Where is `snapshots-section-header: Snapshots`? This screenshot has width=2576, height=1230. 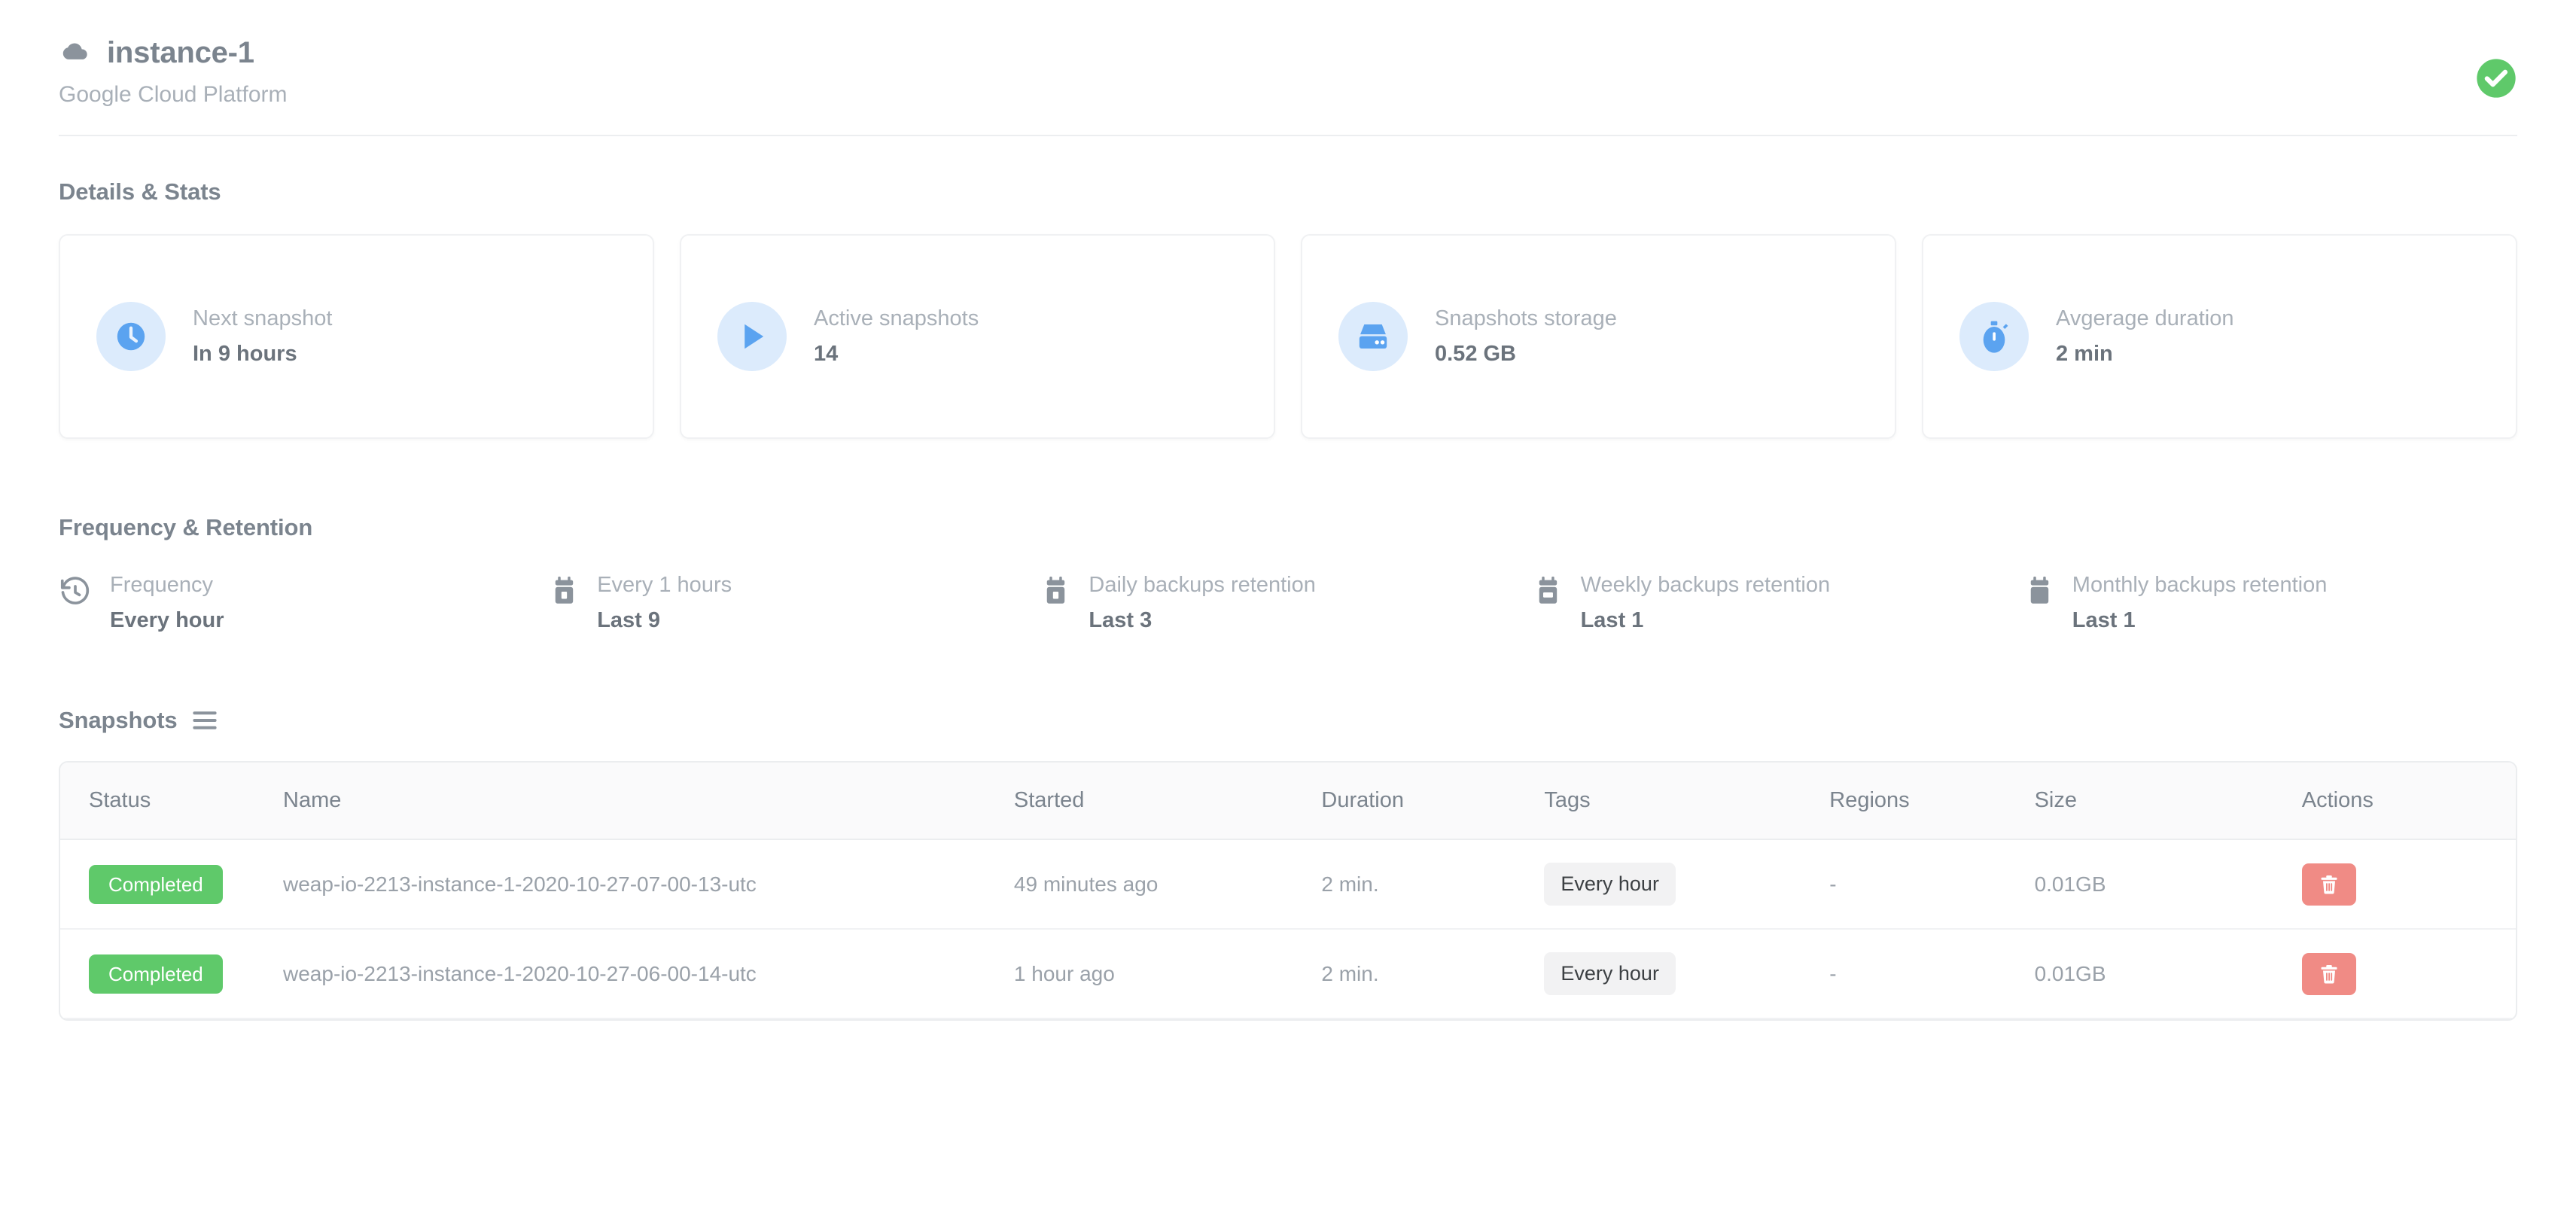 snapshots-section-header: Snapshots is located at coordinates (1288, 720).